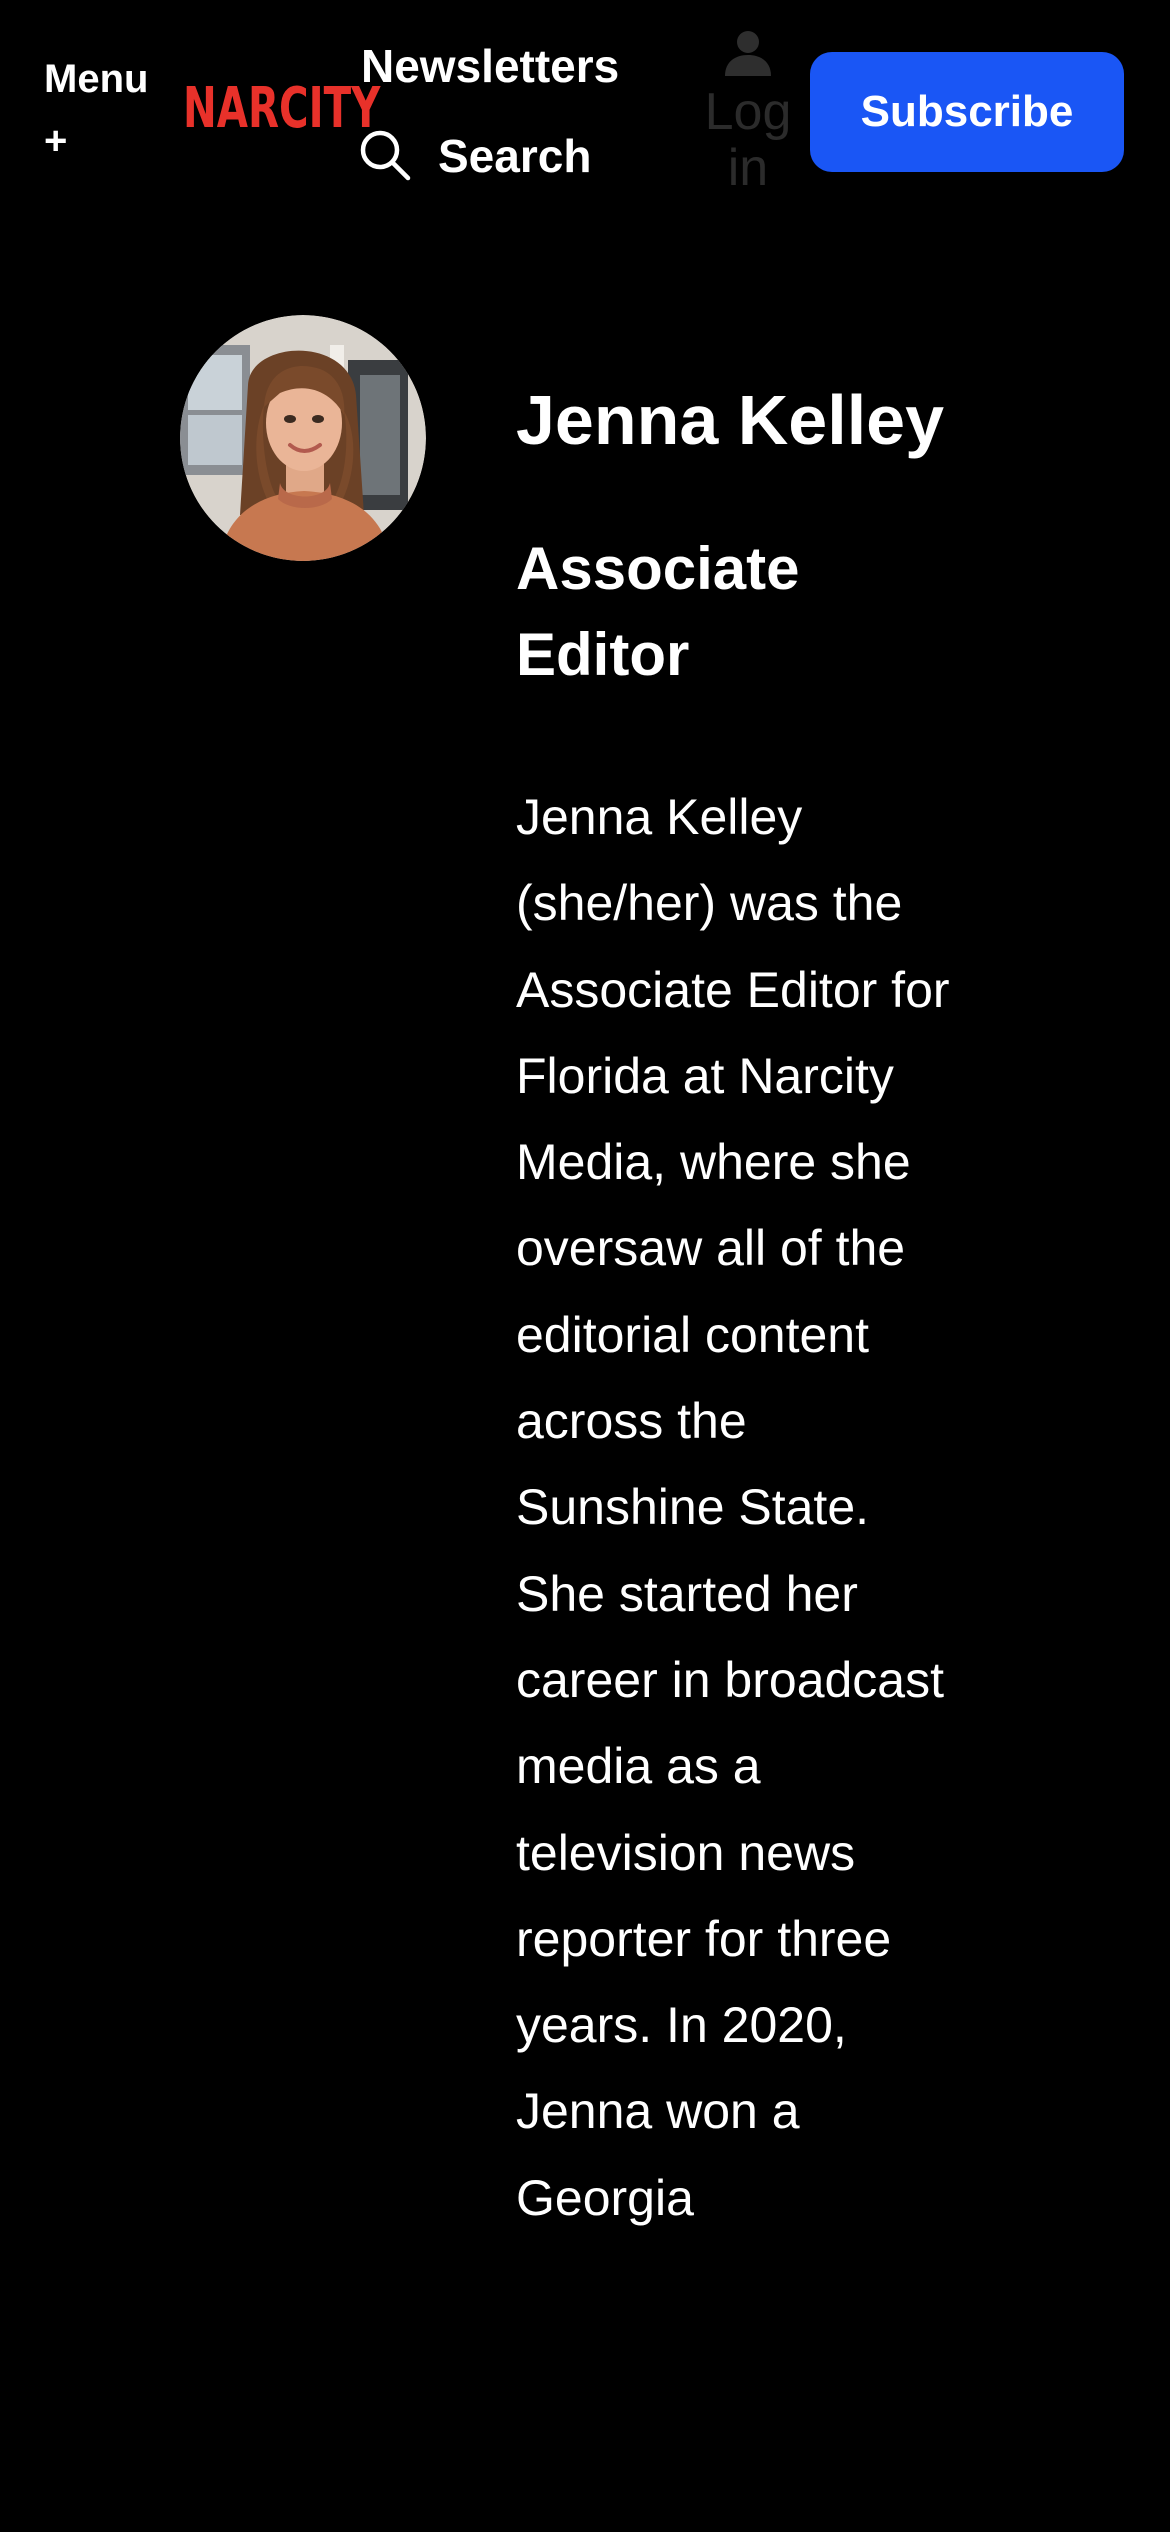  I want to click on login-label: Log in, so click(748, 140).